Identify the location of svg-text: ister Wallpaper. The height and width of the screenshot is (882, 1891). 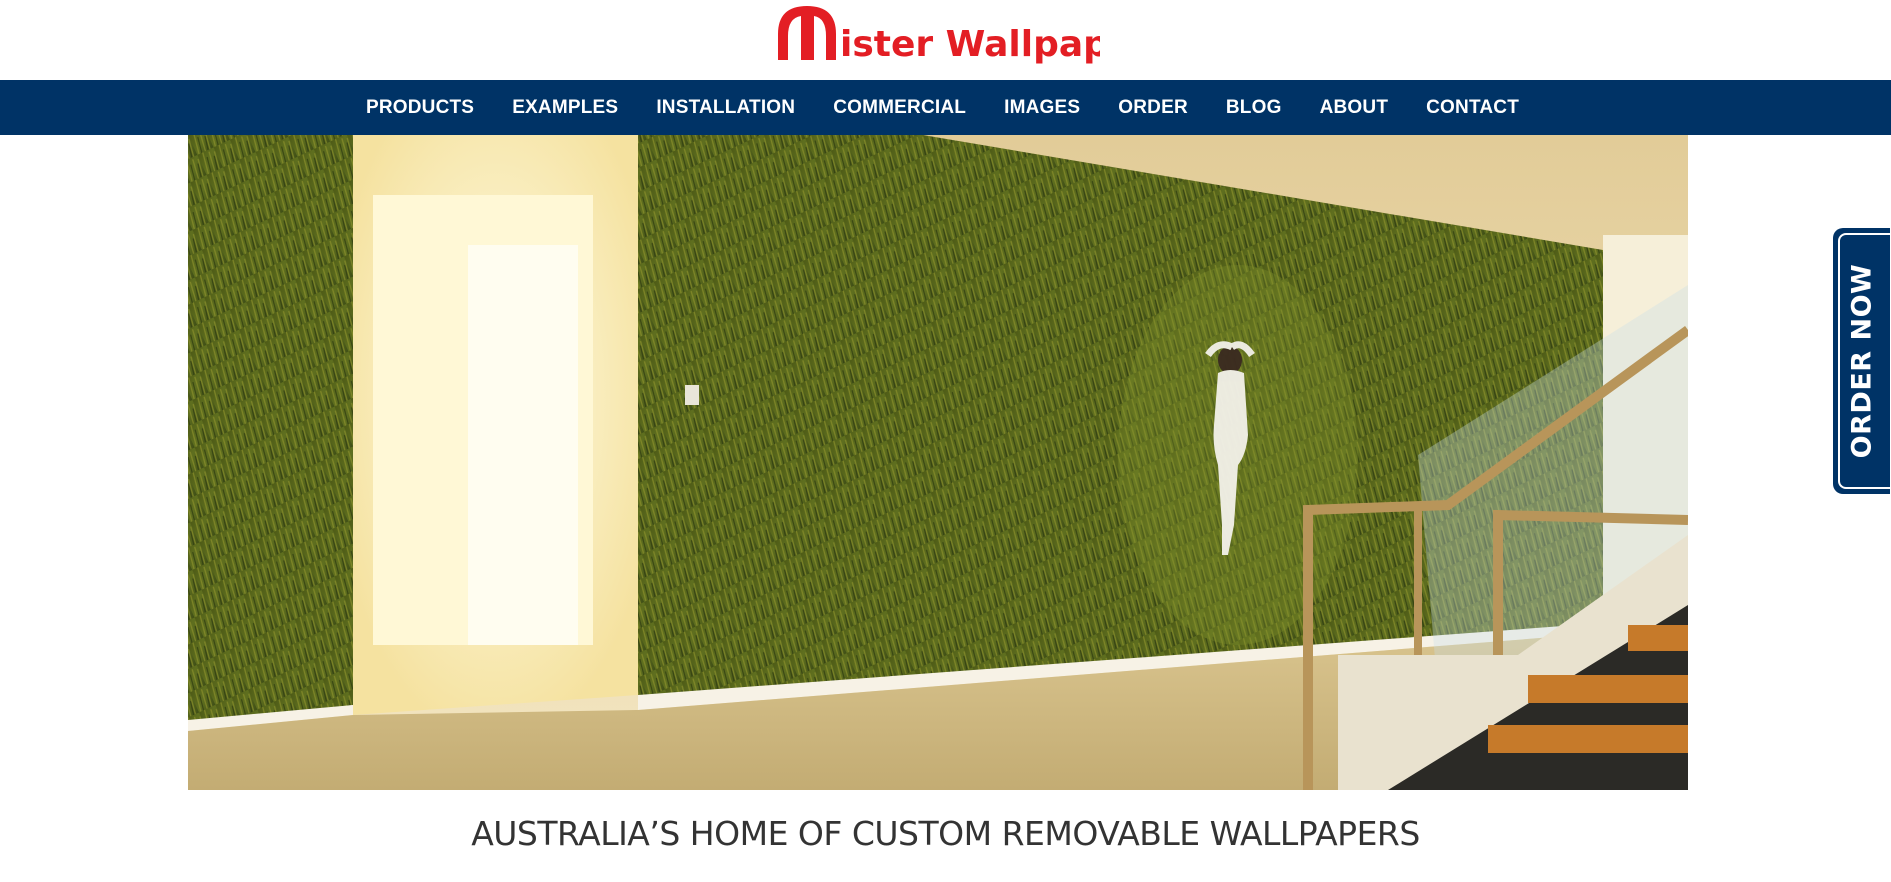
(970, 44).